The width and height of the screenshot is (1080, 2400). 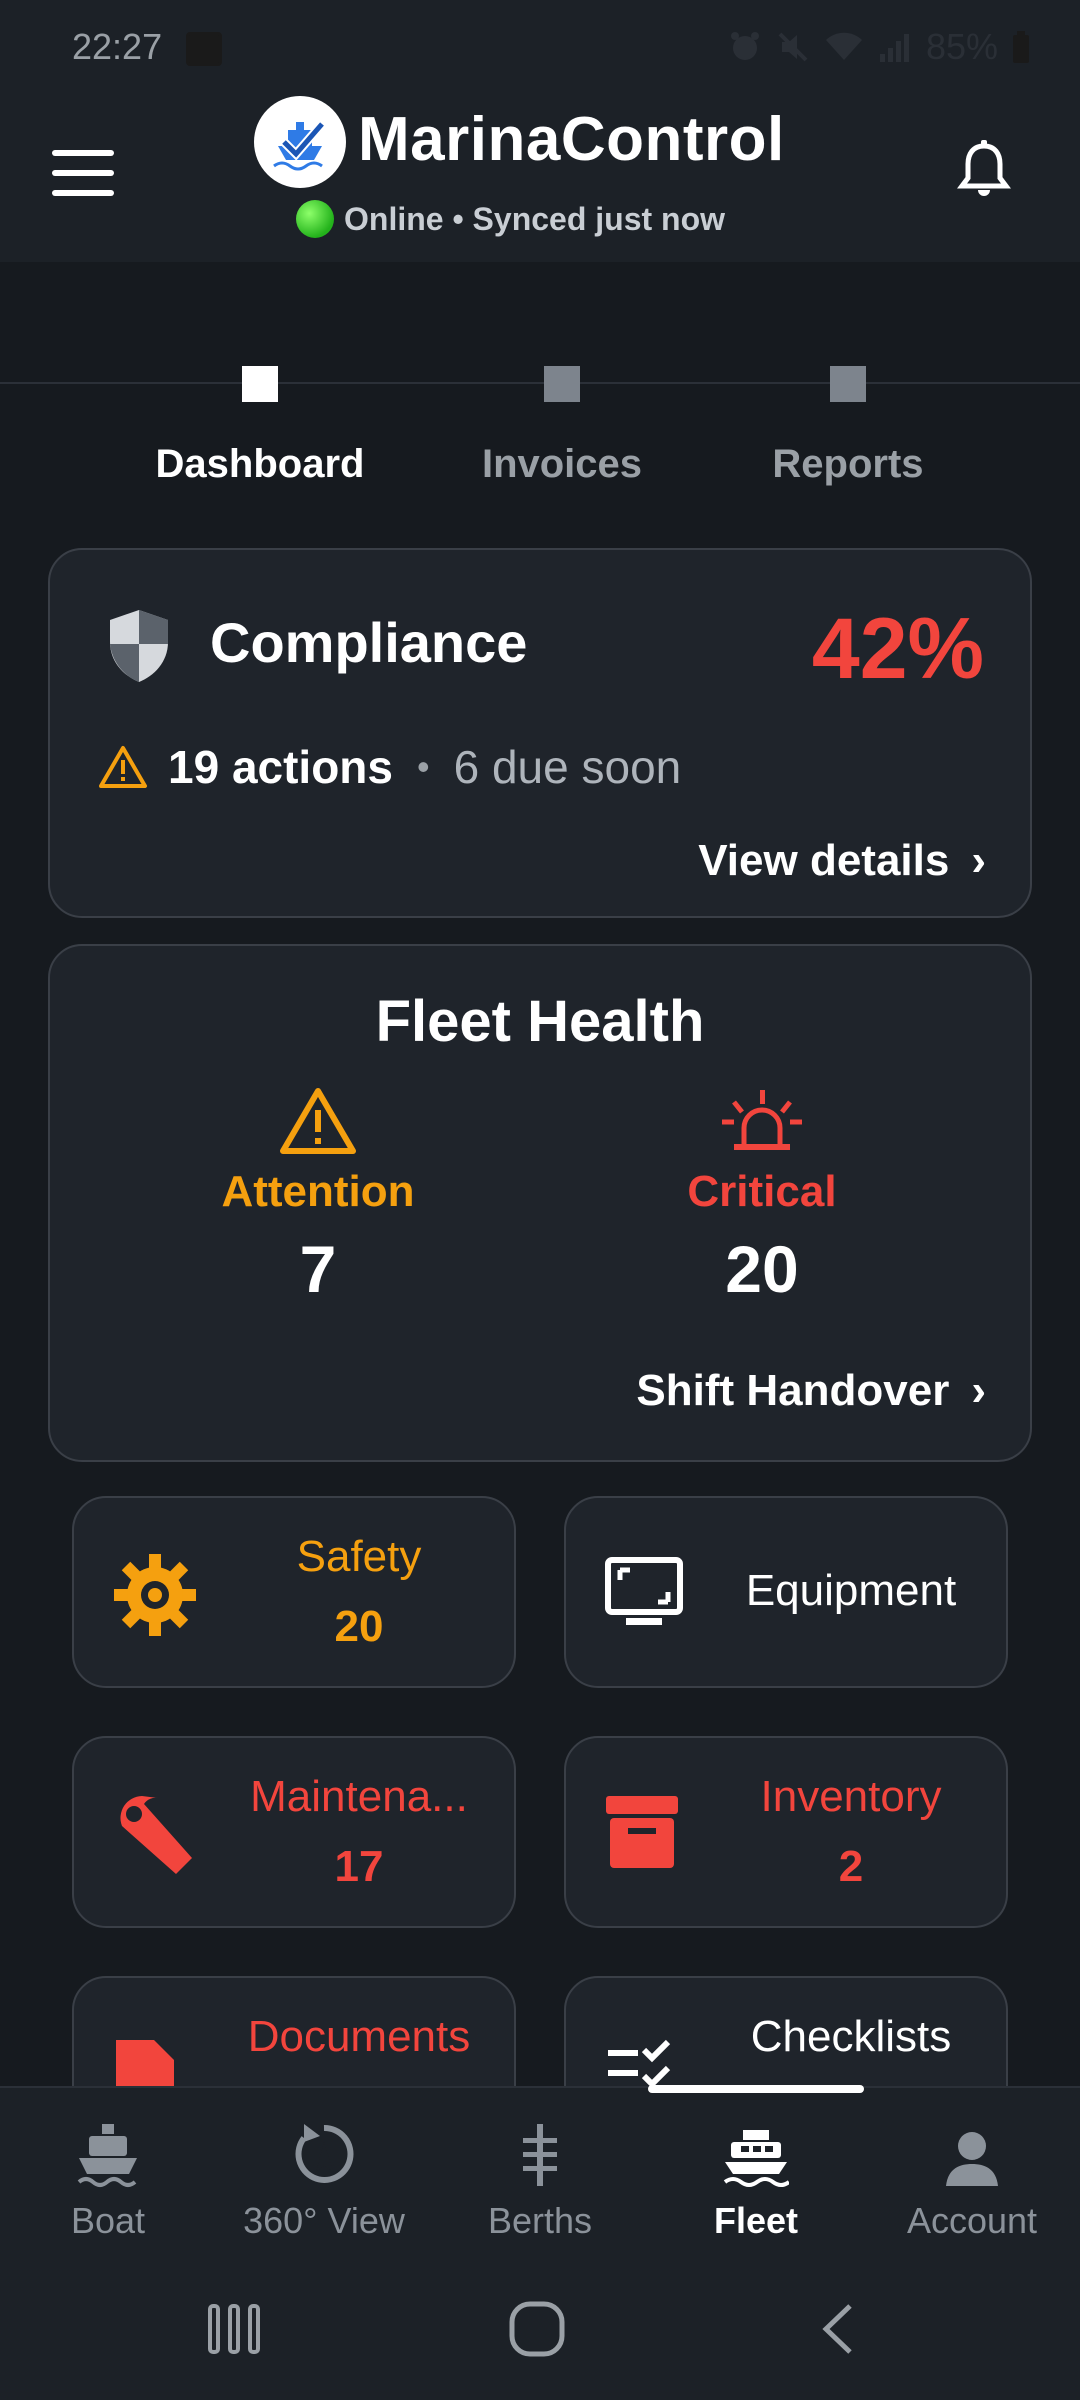 I want to click on nav-label: Fleet, so click(x=756, y=2220).